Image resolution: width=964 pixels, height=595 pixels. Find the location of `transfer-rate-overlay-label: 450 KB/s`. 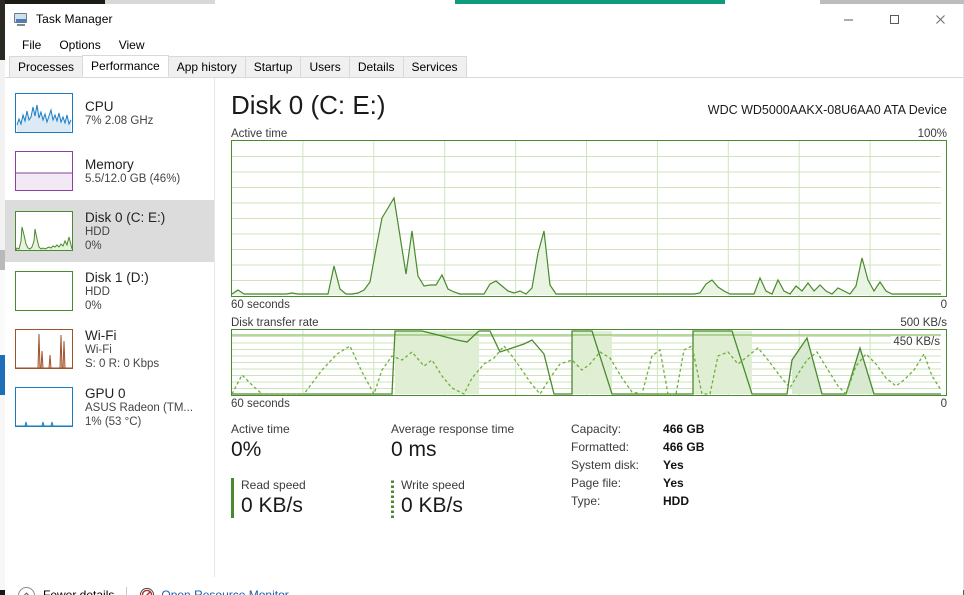

transfer-rate-overlay-label: 450 KB/s is located at coordinates (916, 342).